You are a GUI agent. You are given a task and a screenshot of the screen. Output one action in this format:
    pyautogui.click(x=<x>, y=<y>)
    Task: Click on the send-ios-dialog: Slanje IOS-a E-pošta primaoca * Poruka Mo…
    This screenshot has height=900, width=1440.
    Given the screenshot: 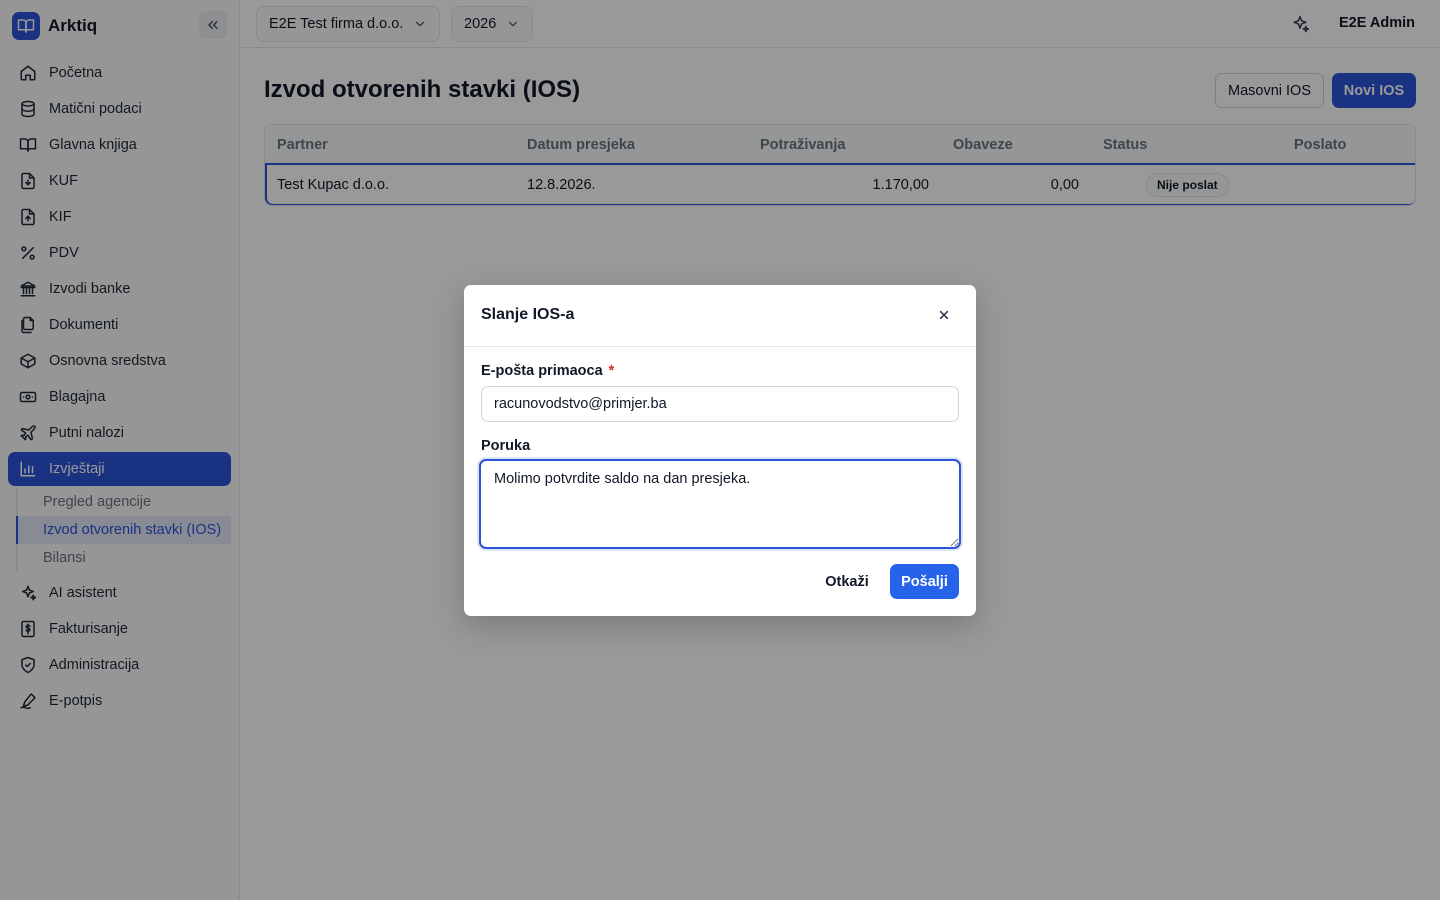 What is the action you would take?
    pyautogui.click(x=720, y=450)
    